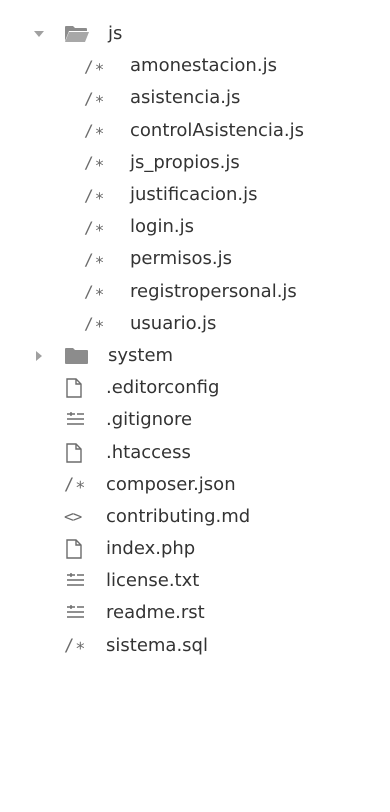 This screenshot has height=812, width=390. What do you see at coordinates (115, 34) in the screenshot?
I see `folder-label: js` at bounding box center [115, 34].